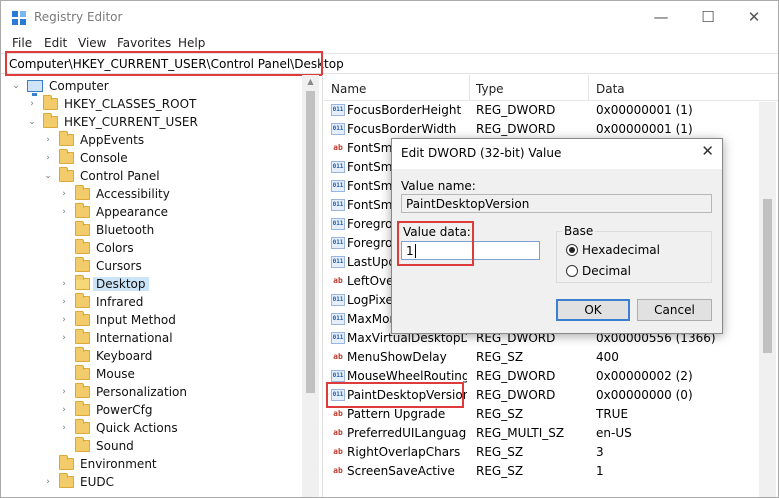 This screenshot has width=779, height=498. I want to click on column-type: Type, so click(490, 89).